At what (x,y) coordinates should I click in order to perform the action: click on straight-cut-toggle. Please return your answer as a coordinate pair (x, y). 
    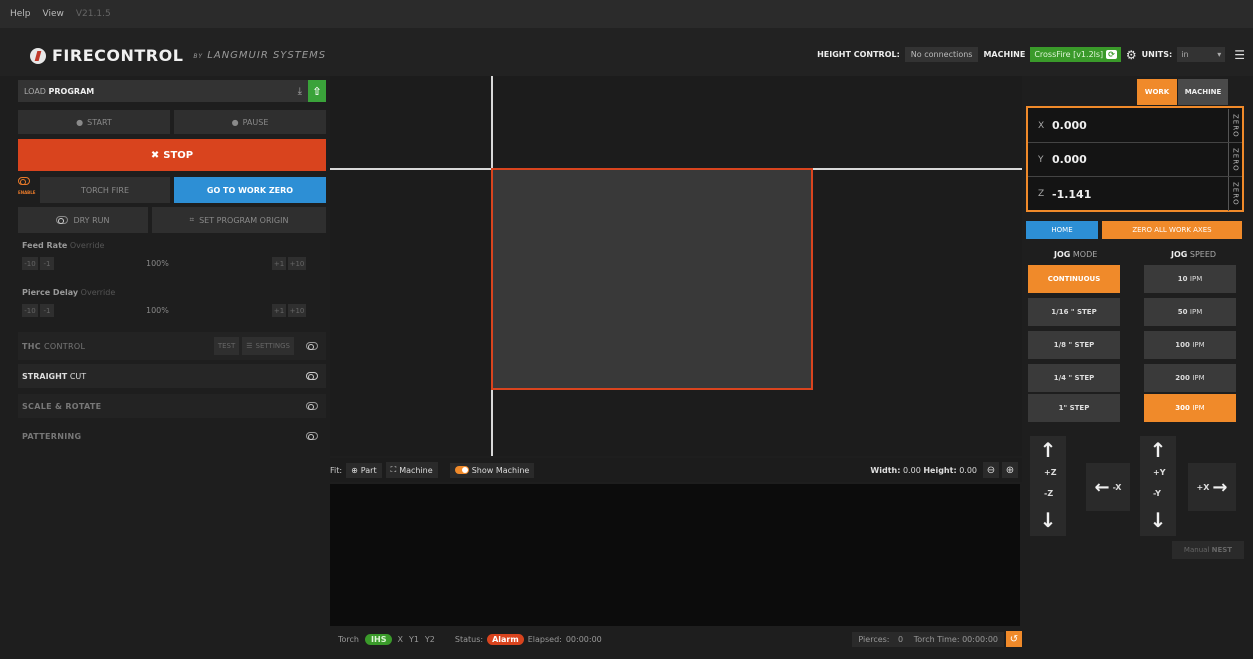
    Looking at the image, I should click on (312, 376).